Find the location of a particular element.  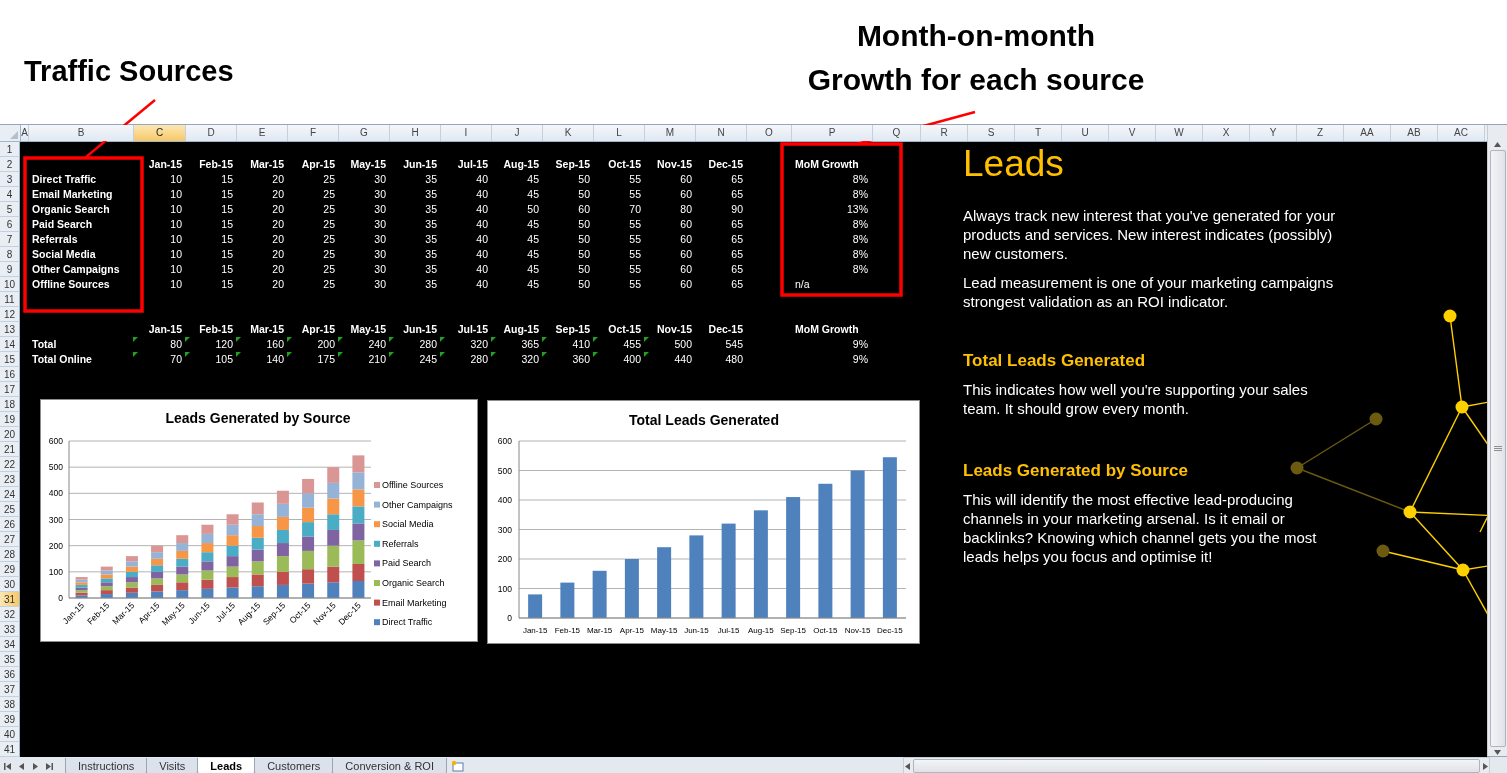

row-header: 10 is located at coordinates (10, 284).